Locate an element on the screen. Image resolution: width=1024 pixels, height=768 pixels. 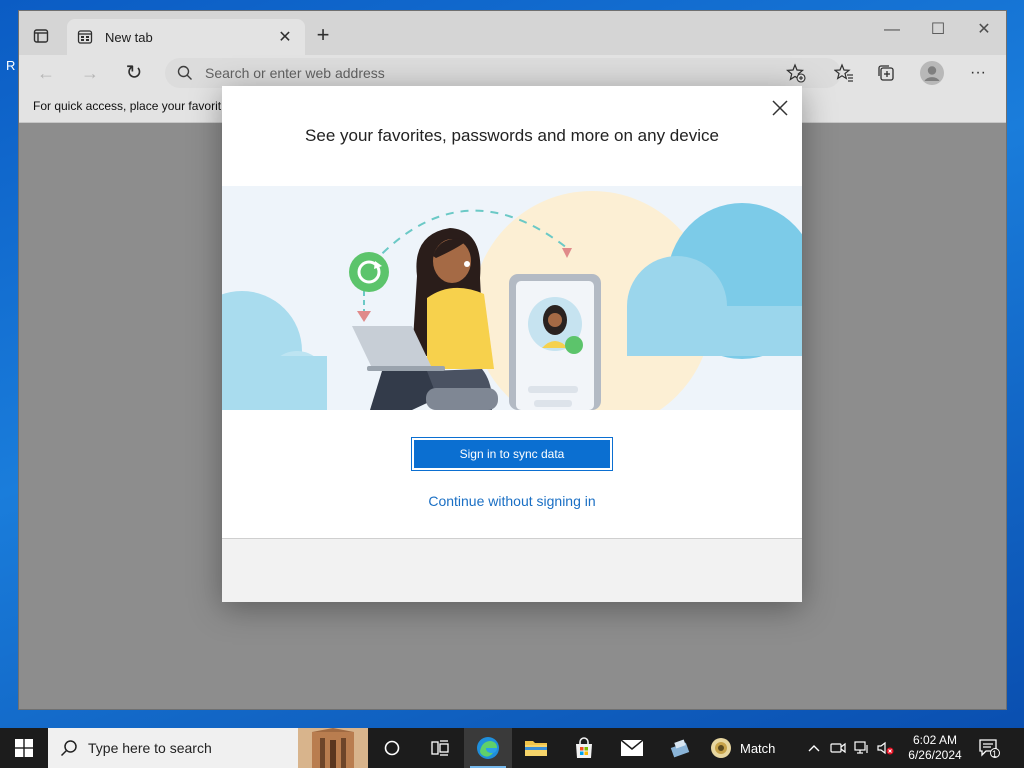
taskbar-store is located at coordinates (584, 748).